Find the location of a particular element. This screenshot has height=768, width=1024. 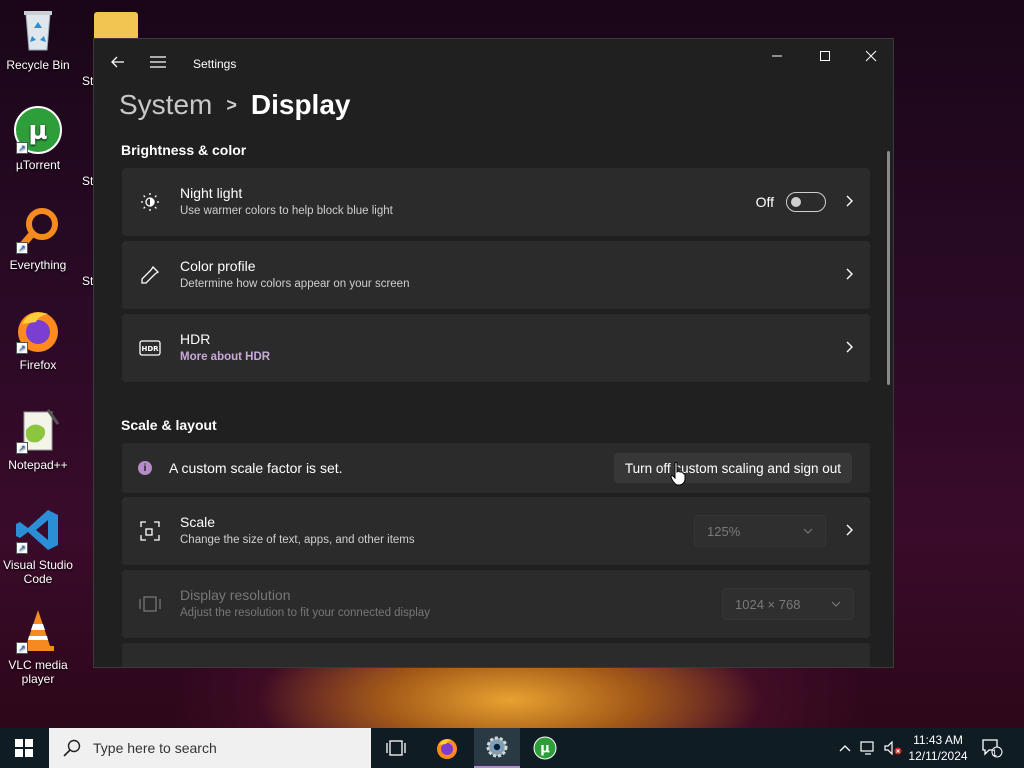

taskbar-utorrent: µ is located at coordinates (545, 748).